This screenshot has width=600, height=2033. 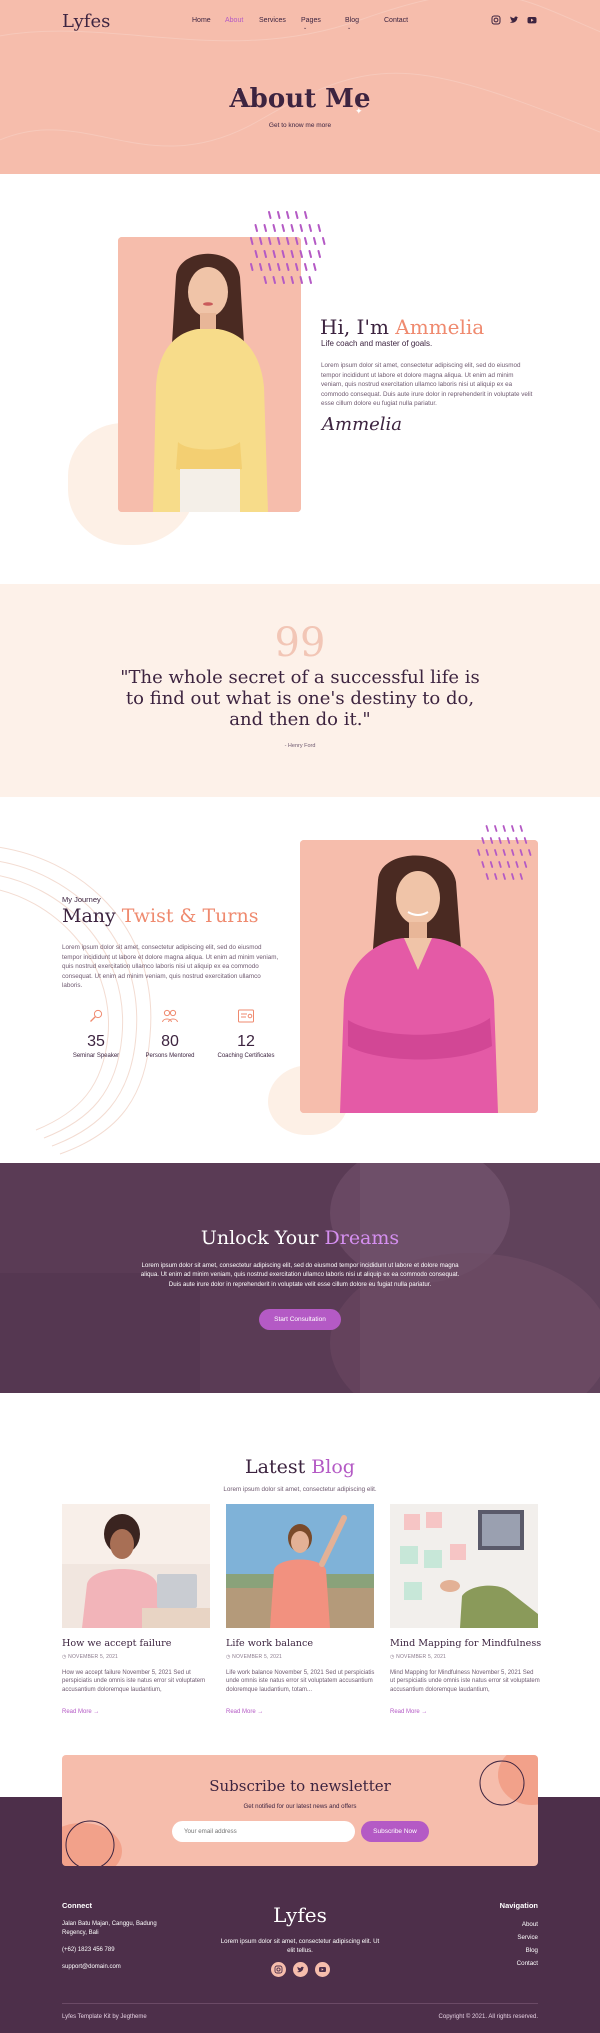 What do you see at coordinates (377, 343) in the screenshot?
I see `about-tagline: Life coach and master of goals.` at bounding box center [377, 343].